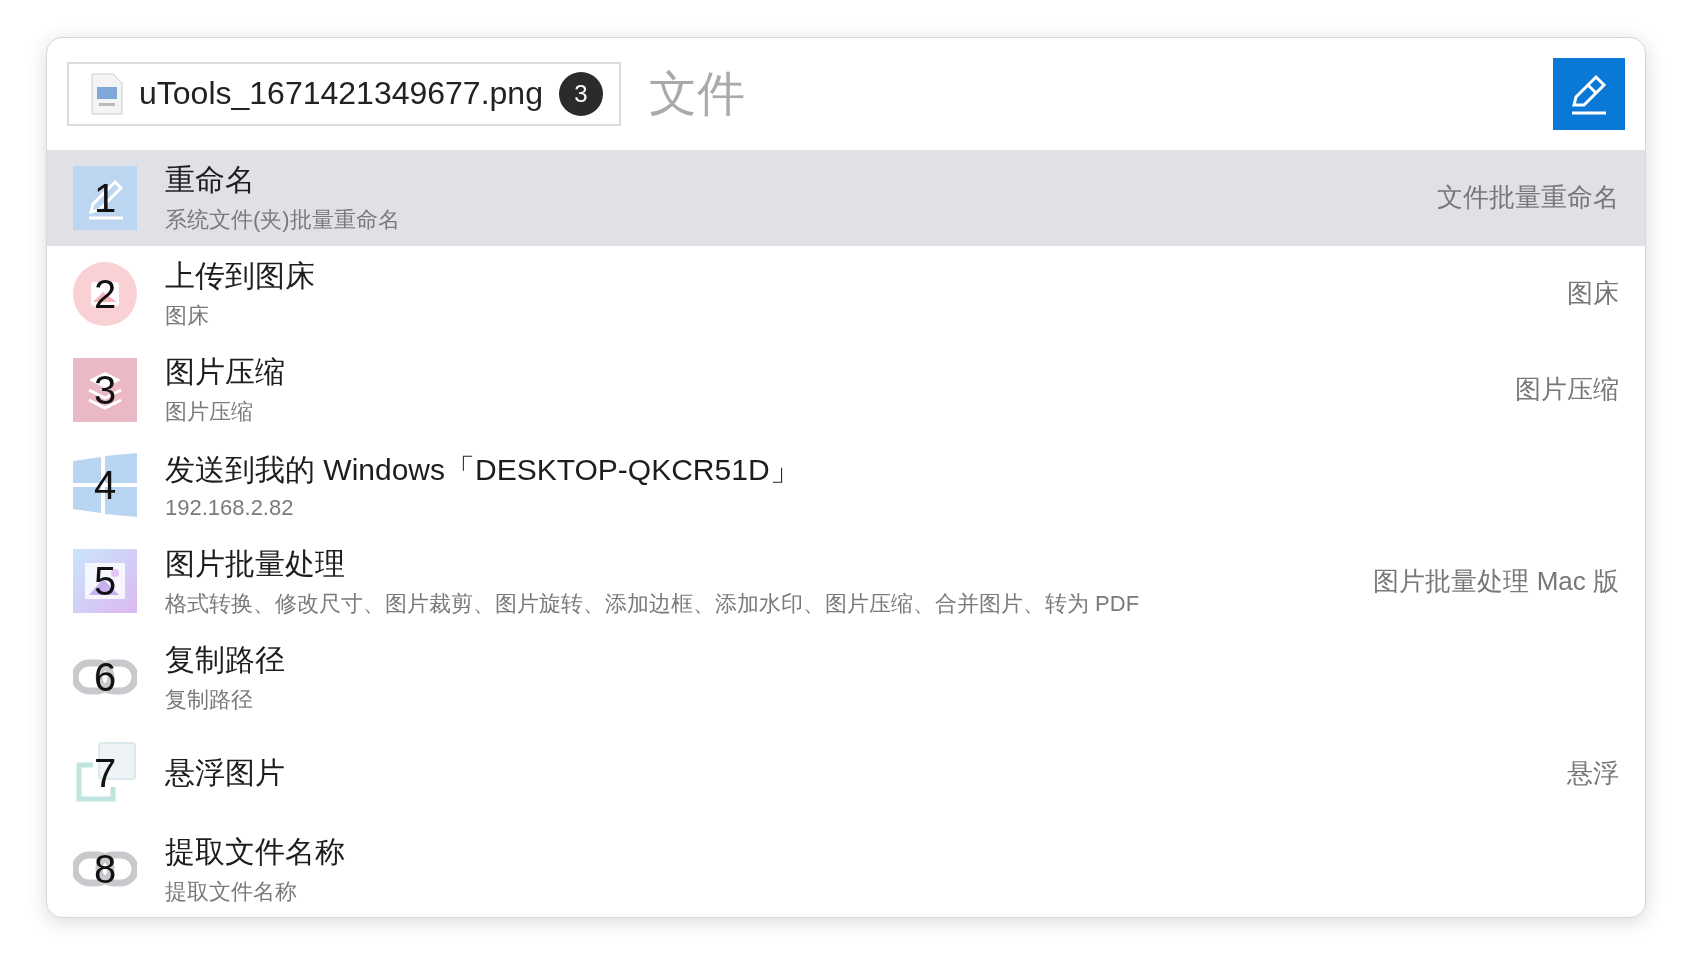 This screenshot has width=1692, height=972. I want to click on shortcut-number: 2, so click(105, 293).